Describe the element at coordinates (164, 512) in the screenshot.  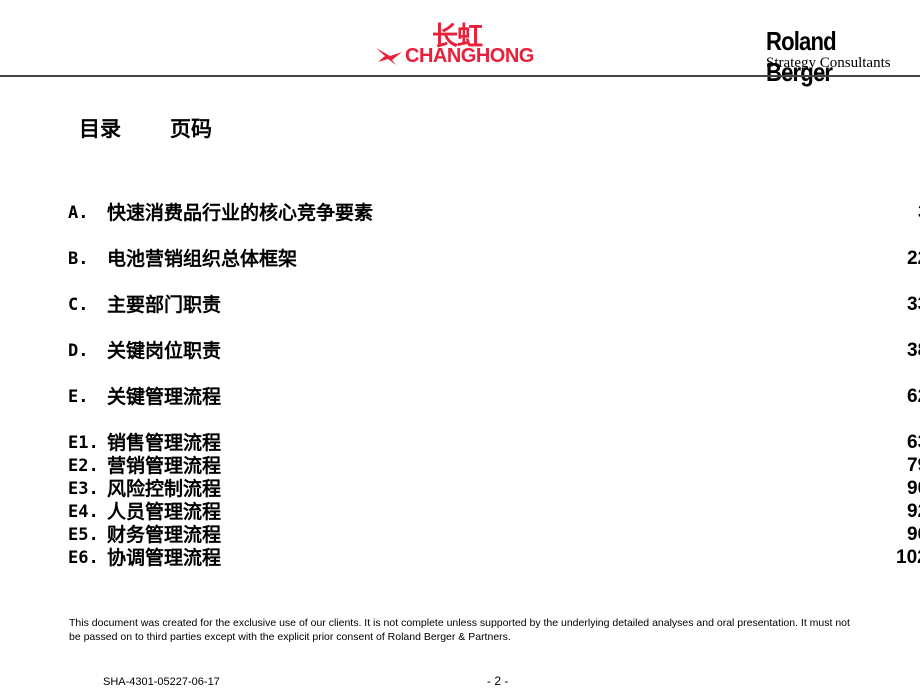
I see `toc-item-label: 人员管理流程` at that location.